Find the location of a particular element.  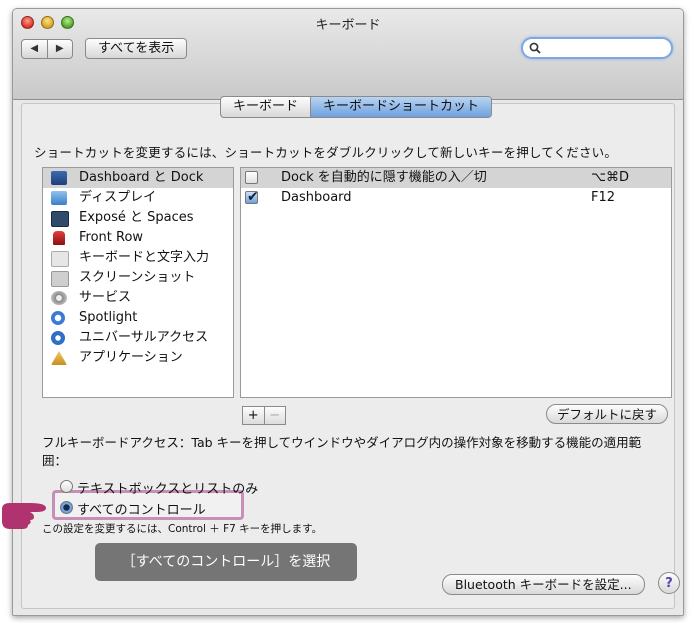

shortcut-name: Dock を自動的に隠す機能の入／切 is located at coordinates (384, 177).